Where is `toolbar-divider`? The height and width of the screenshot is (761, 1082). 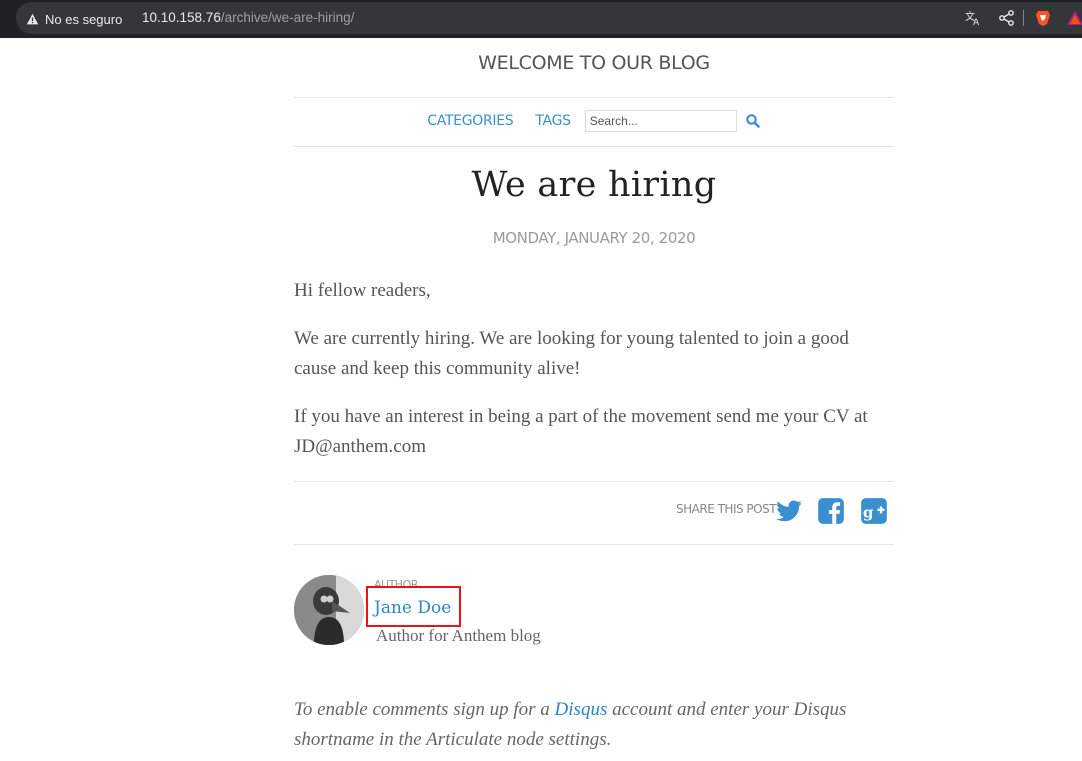
toolbar-divider is located at coordinates (1023, 18).